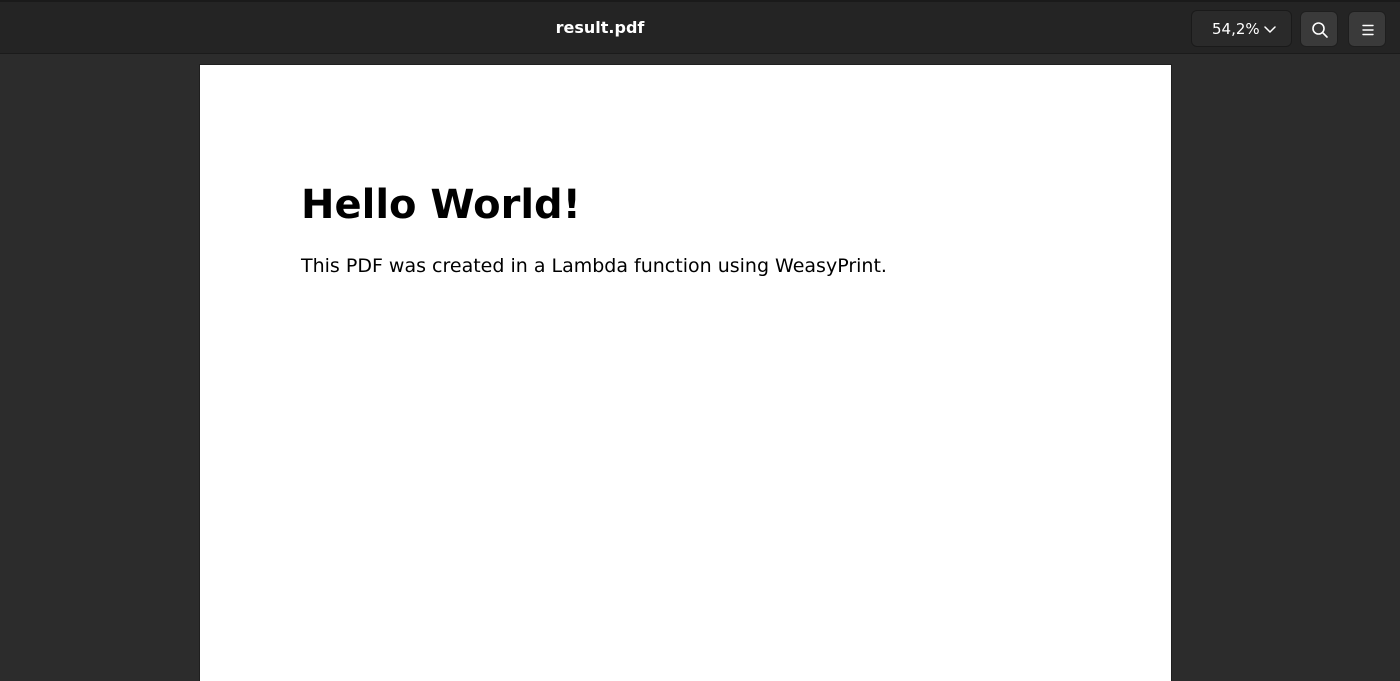 Image resolution: width=1400 pixels, height=681 pixels. Describe the element at coordinates (700, 27) in the screenshot. I see `header-bar: result.pdf 54,2%` at that location.